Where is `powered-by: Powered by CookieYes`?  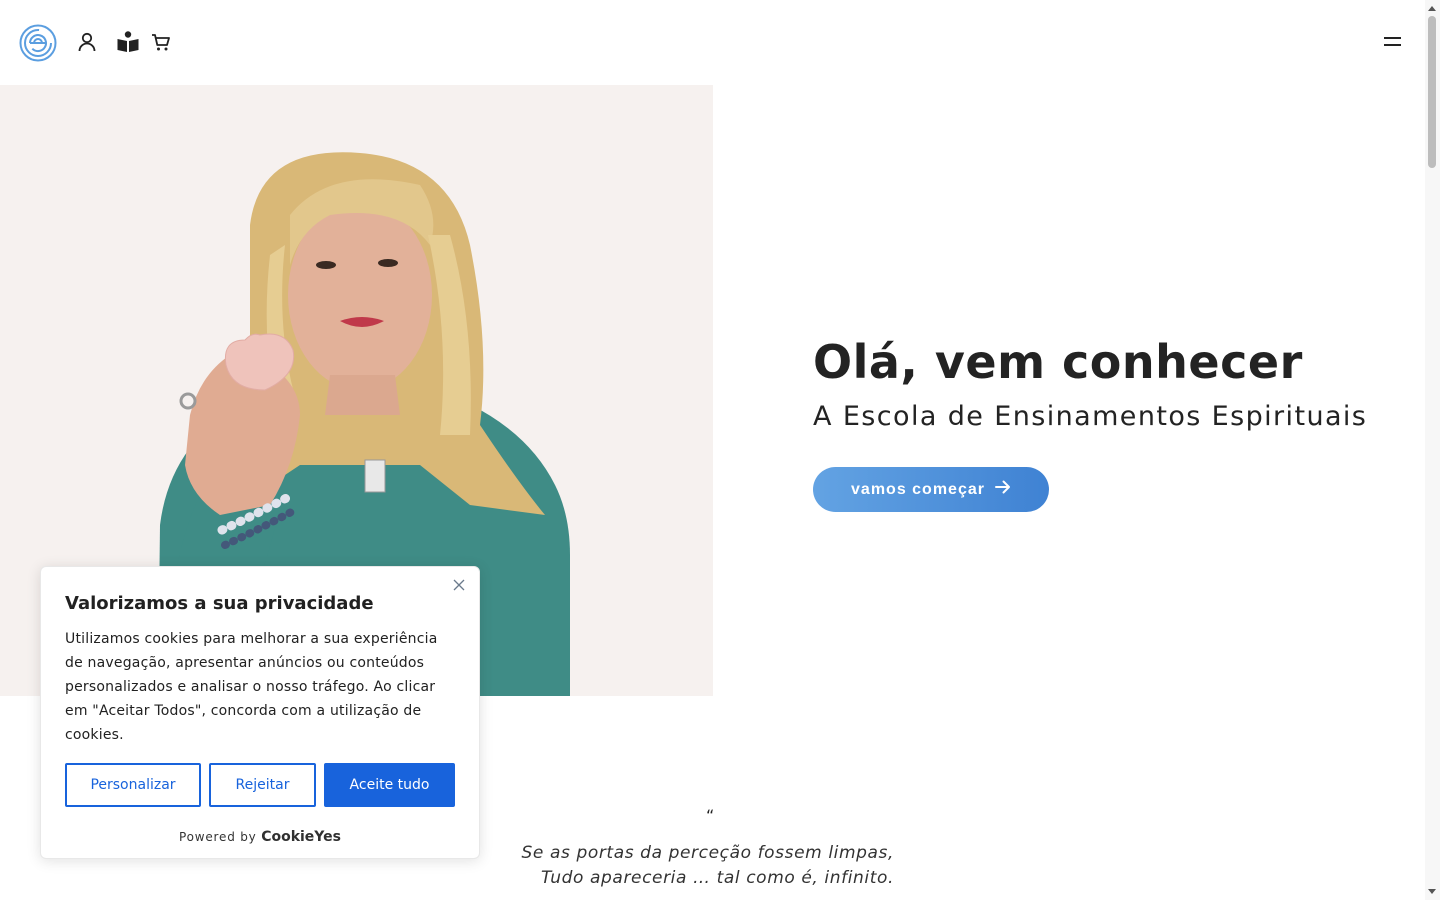
powered-by: Powered by CookieYes is located at coordinates (260, 837).